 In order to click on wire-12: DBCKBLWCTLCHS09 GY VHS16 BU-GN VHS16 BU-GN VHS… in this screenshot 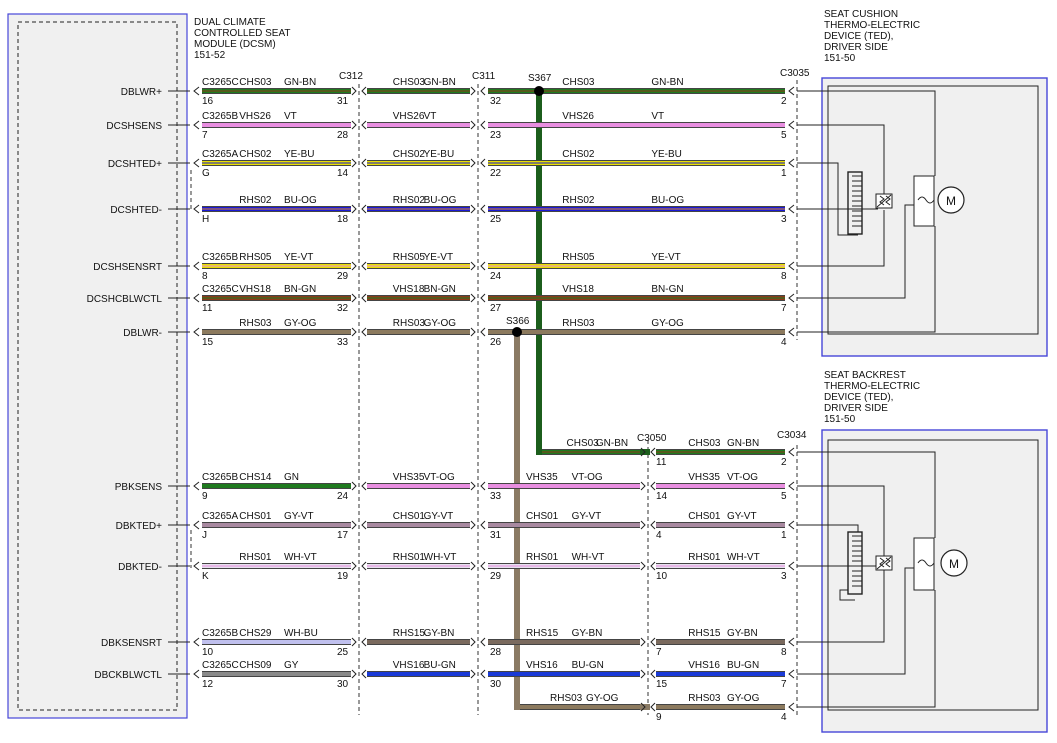, I will do `click(444, 675)`.